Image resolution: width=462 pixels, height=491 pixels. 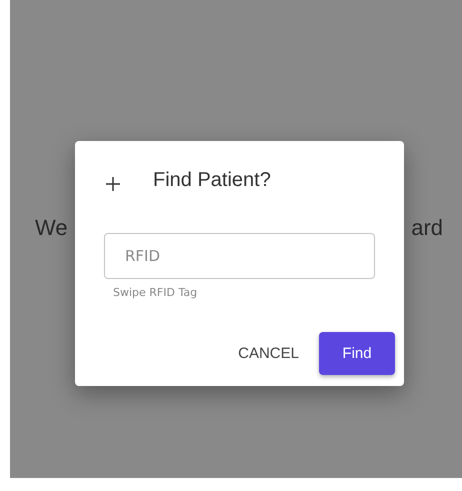 What do you see at coordinates (51, 228) in the screenshot?
I see `welcome-text: We` at bounding box center [51, 228].